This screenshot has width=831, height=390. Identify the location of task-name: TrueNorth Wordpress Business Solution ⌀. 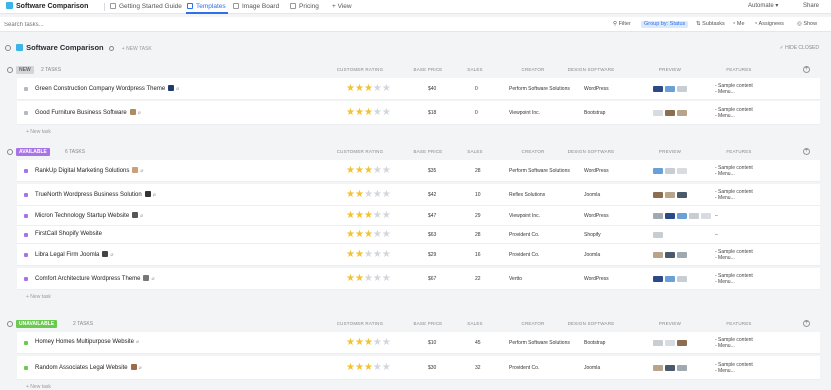
(95, 194).